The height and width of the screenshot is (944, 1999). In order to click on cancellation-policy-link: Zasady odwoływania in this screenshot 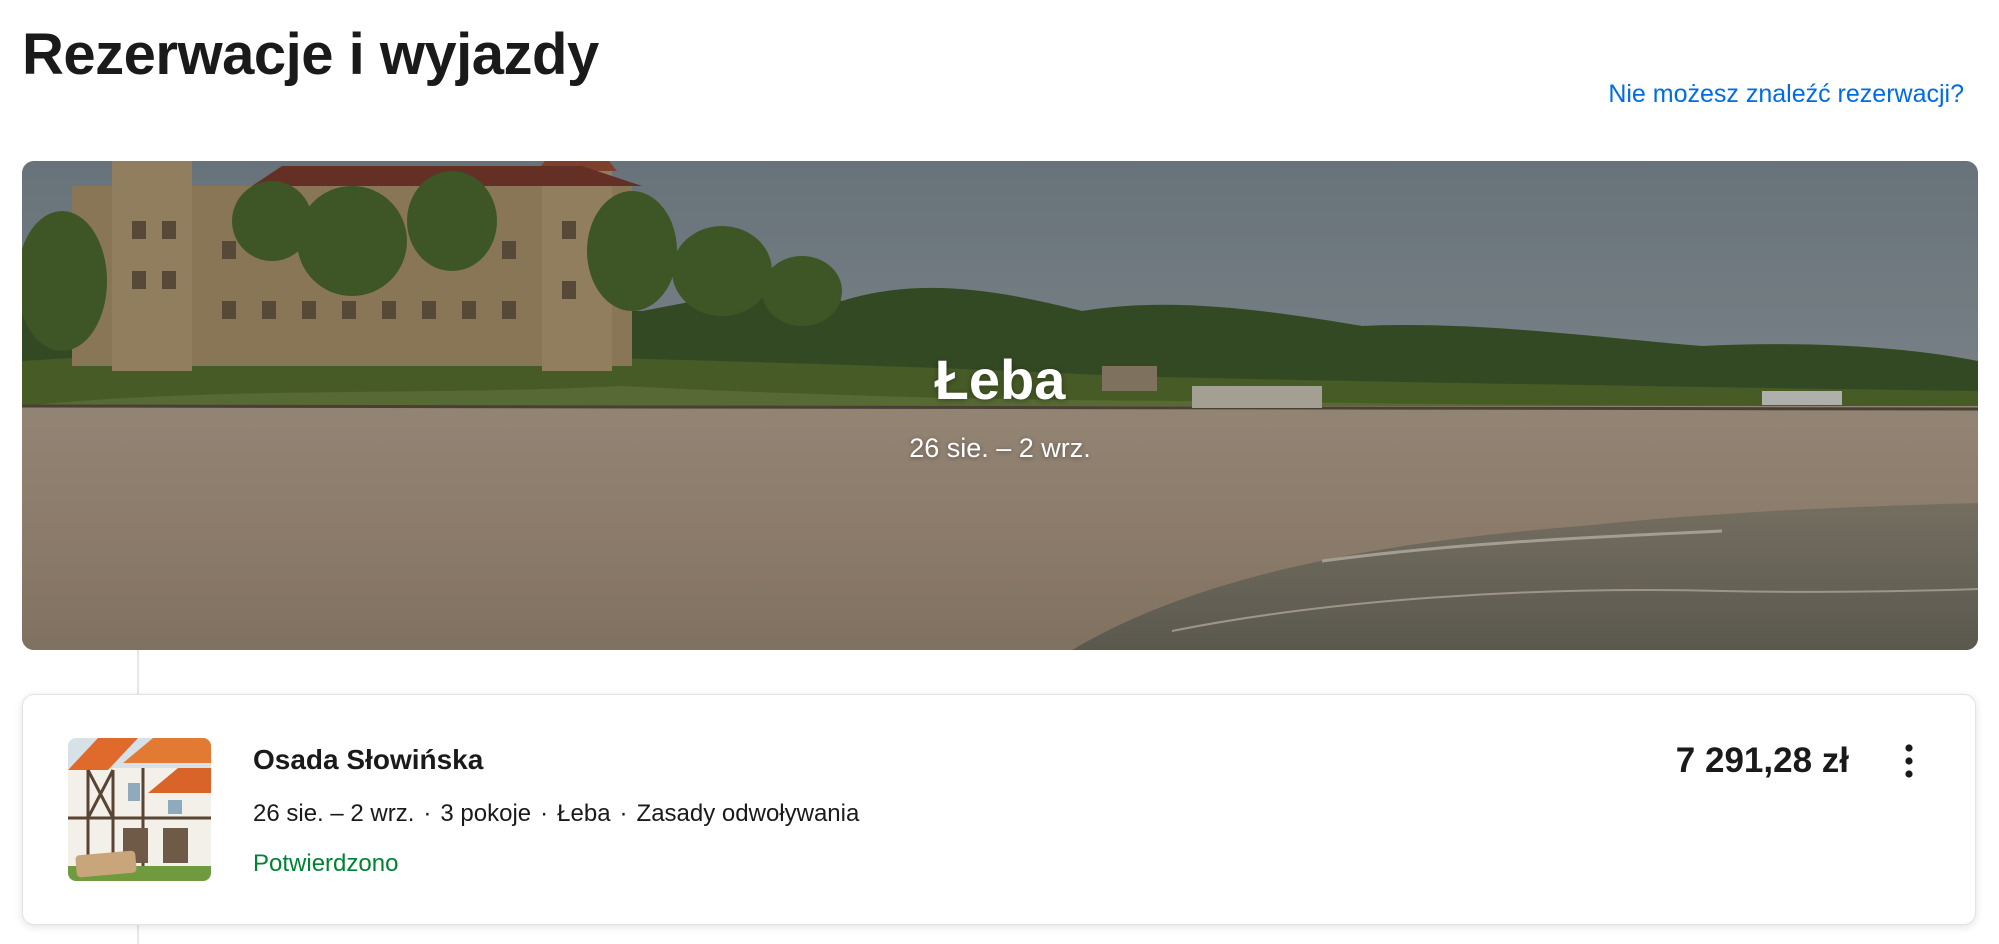, I will do `click(748, 813)`.